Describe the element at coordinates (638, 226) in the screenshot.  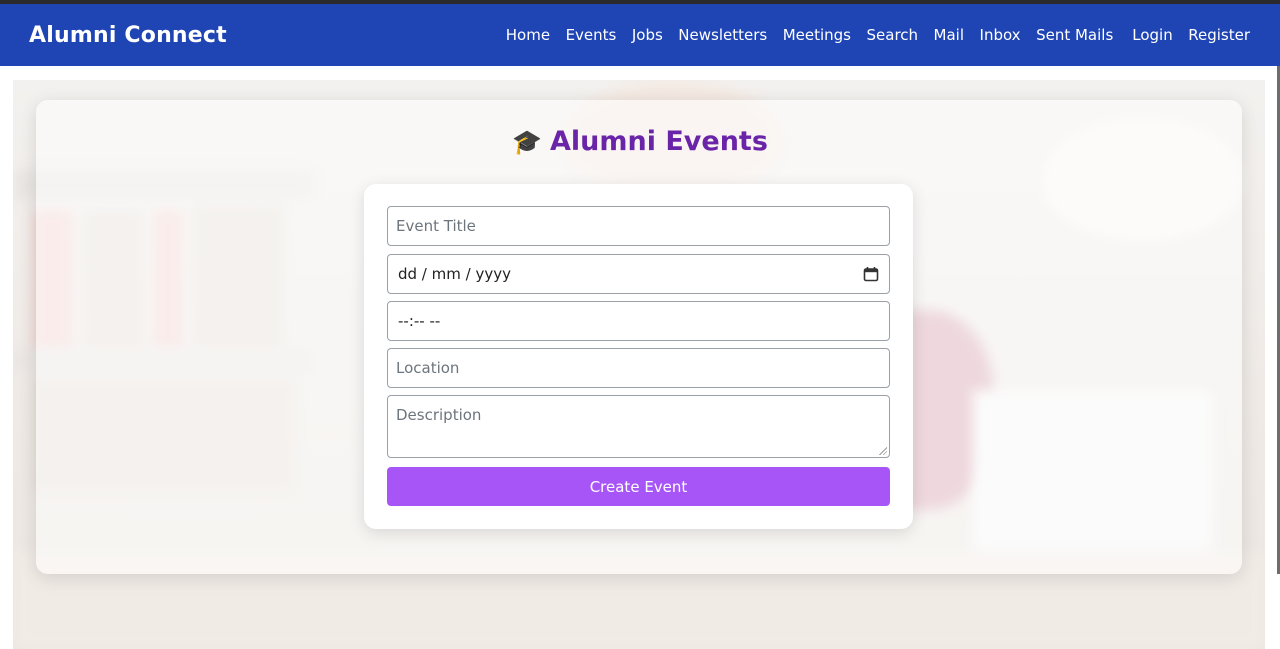
I see `event-title-input: Event Title` at that location.